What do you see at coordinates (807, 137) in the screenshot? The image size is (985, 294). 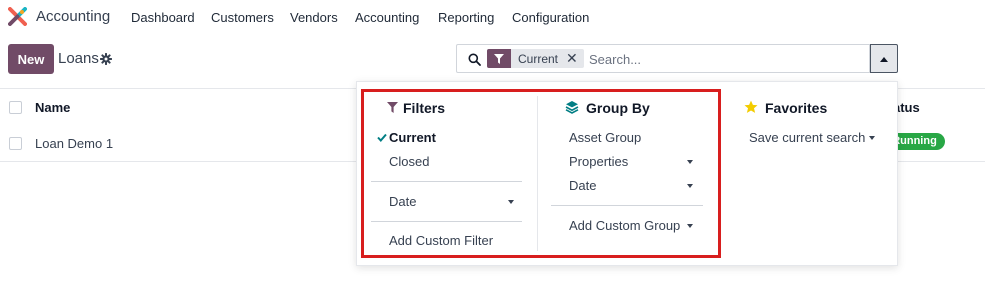 I see `save-current-search: Save current search` at bounding box center [807, 137].